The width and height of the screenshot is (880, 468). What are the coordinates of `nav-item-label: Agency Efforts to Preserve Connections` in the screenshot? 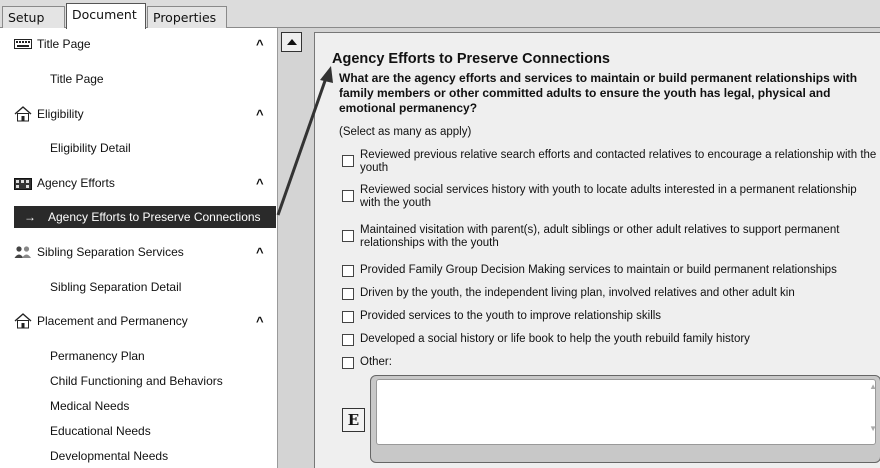 It's located at (154, 217).